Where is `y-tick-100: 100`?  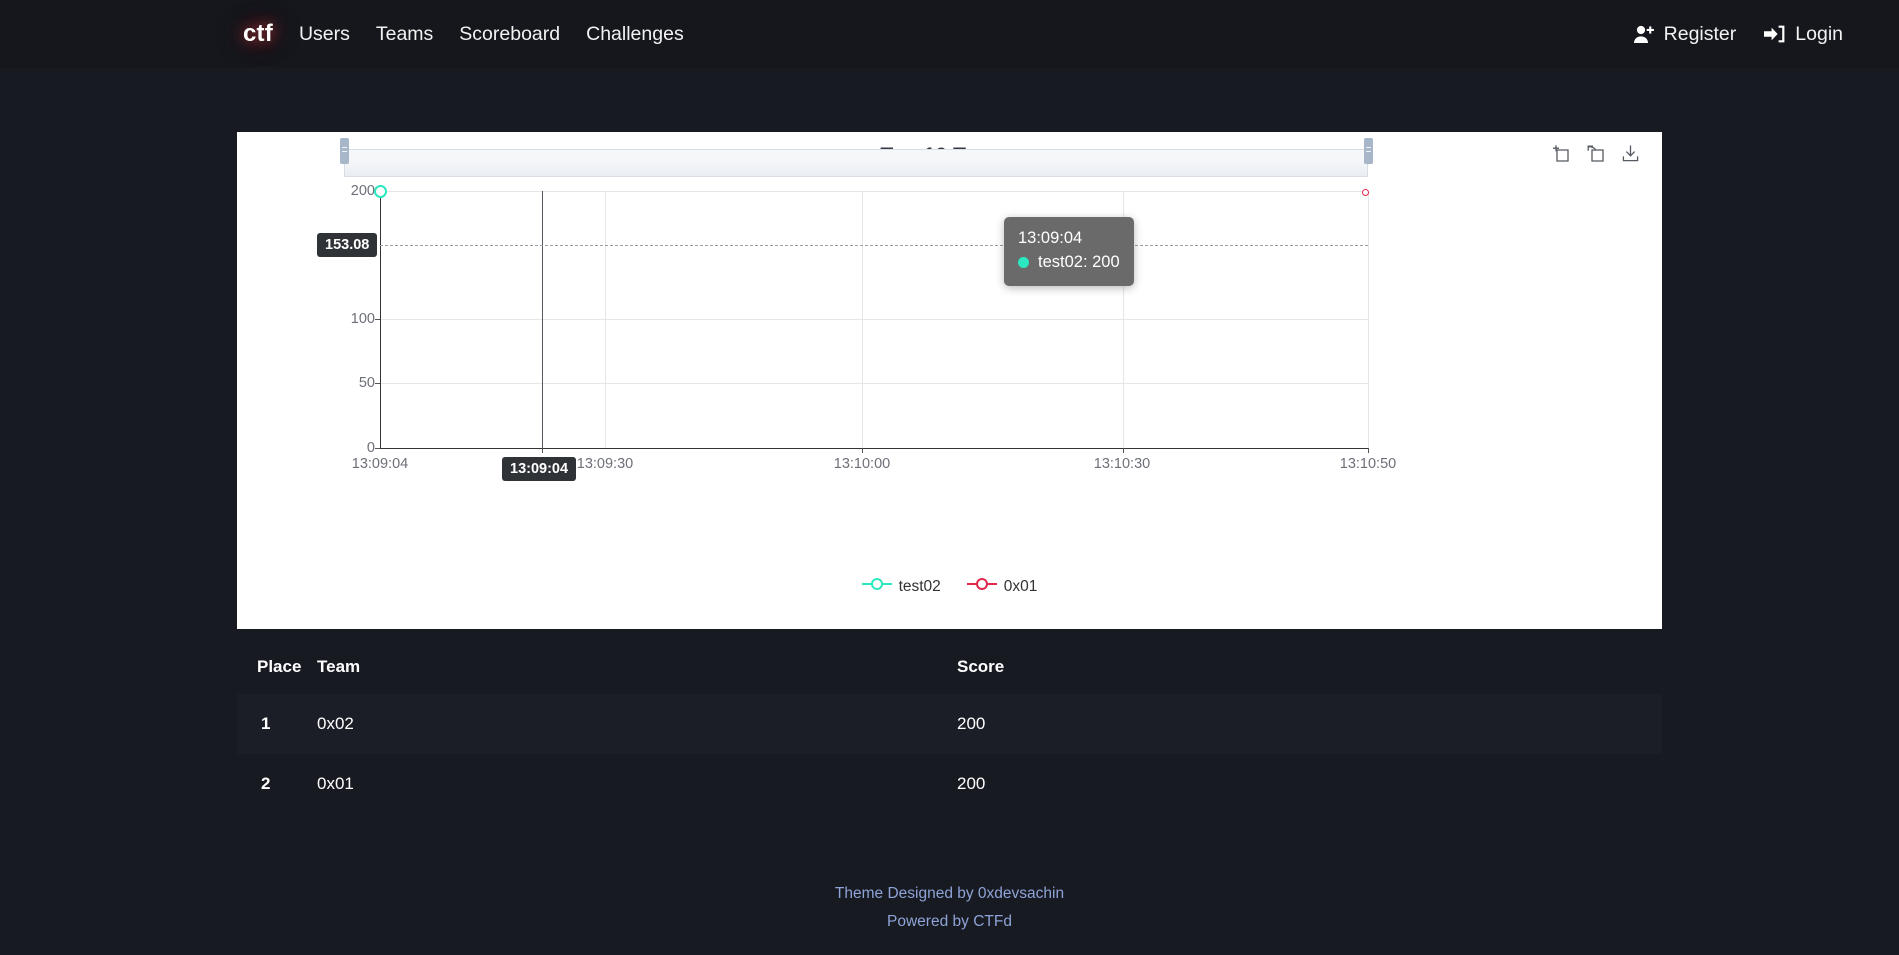
y-tick-100: 100 is located at coordinates (362, 319).